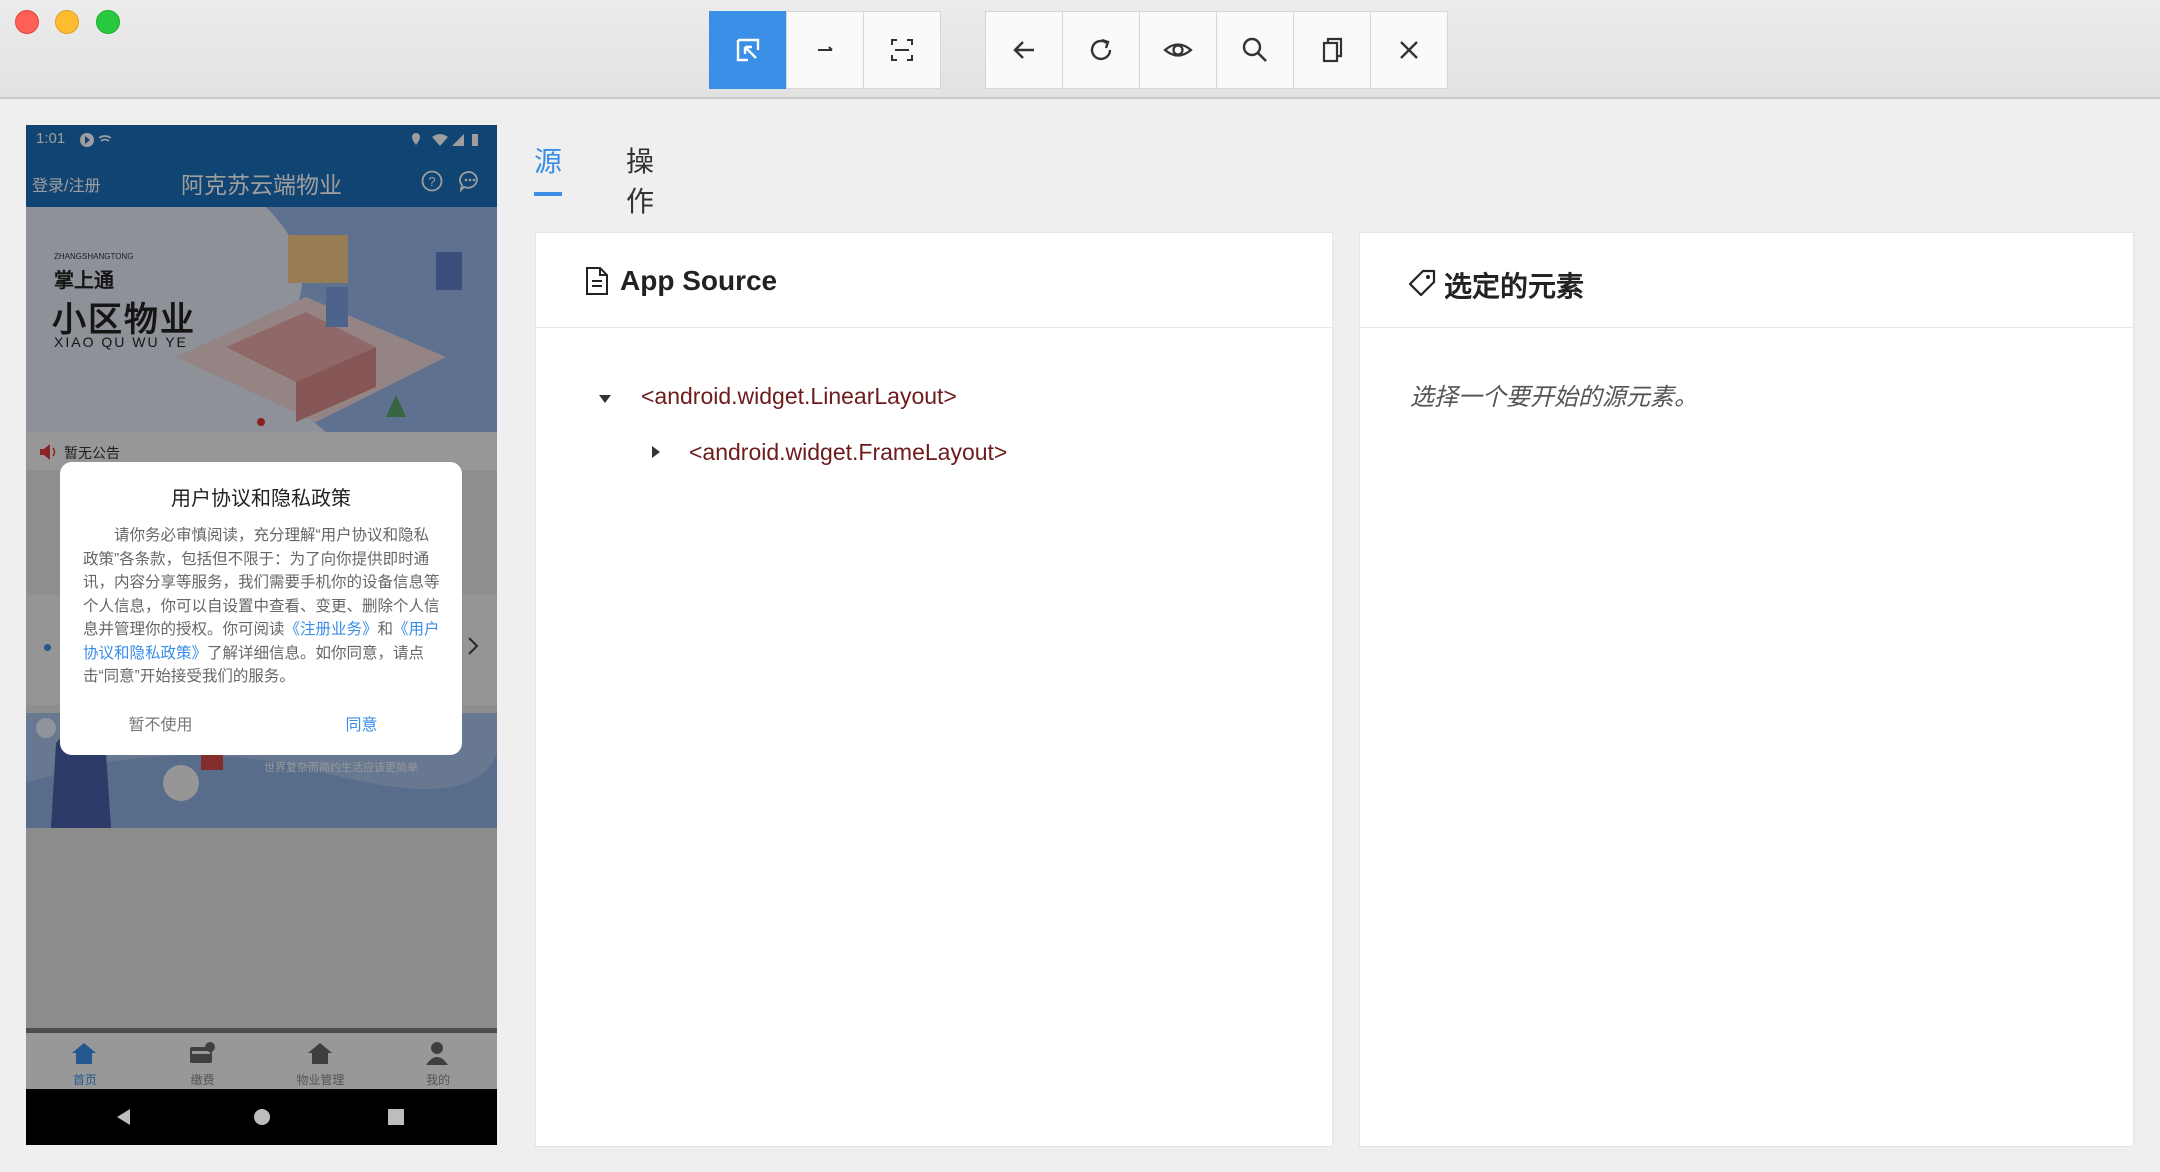 Image resolution: width=2160 pixels, height=1172 pixels. I want to click on show-hide-button, so click(1178, 50).